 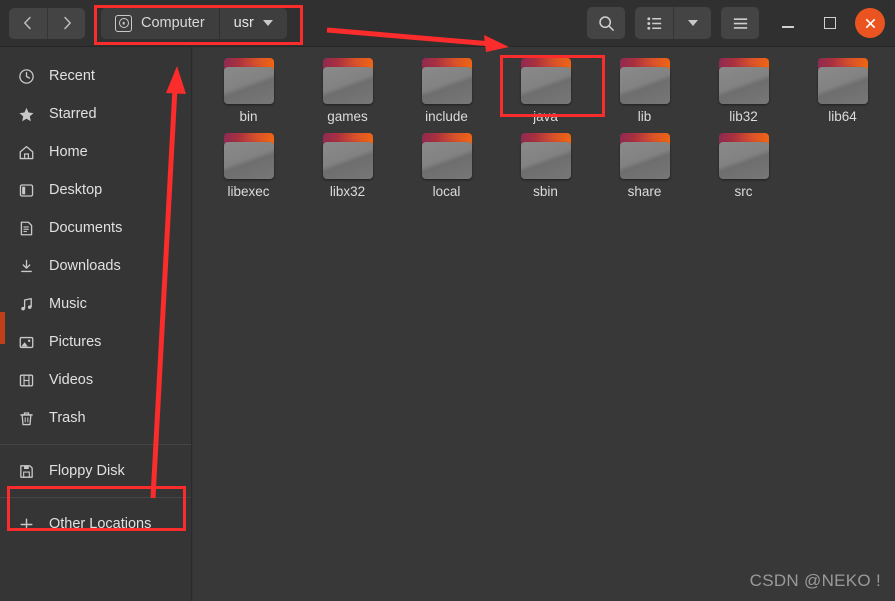 What do you see at coordinates (347, 191) in the screenshot?
I see `file-label: libx32` at bounding box center [347, 191].